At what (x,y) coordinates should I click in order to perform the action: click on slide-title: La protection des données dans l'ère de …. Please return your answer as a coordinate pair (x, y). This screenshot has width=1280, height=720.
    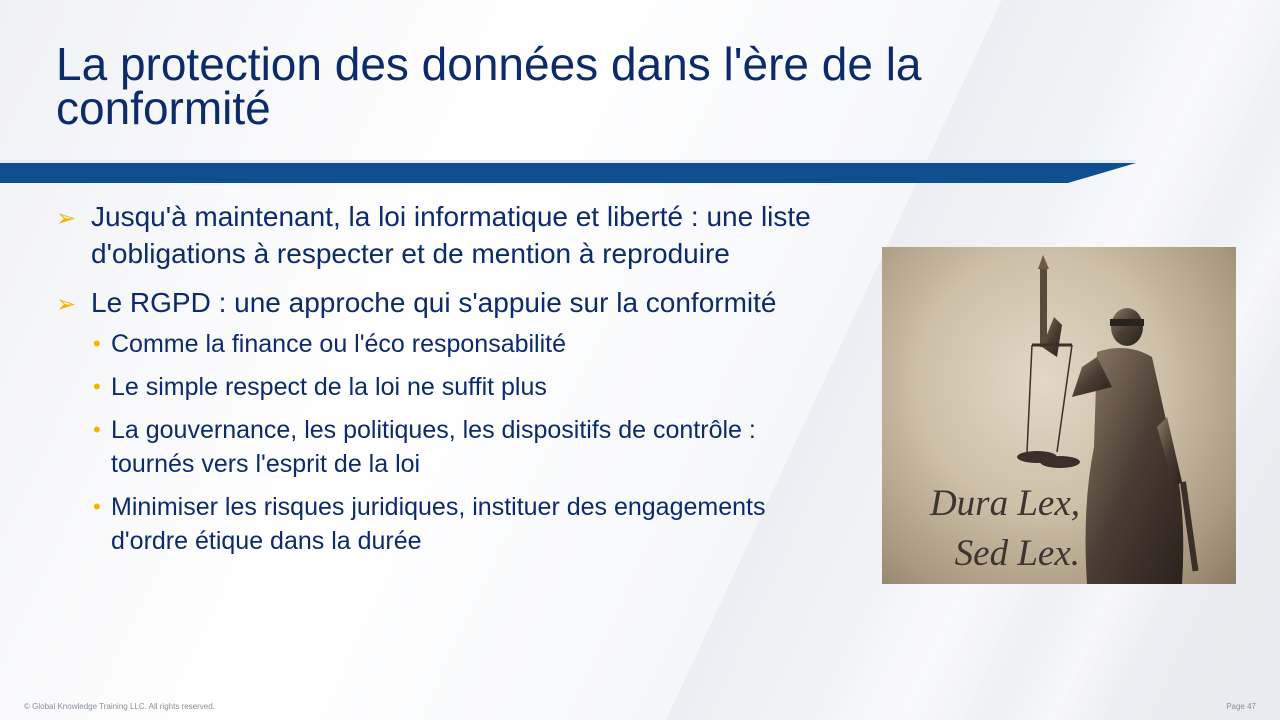
    Looking at the image, I should click on (606, 86).